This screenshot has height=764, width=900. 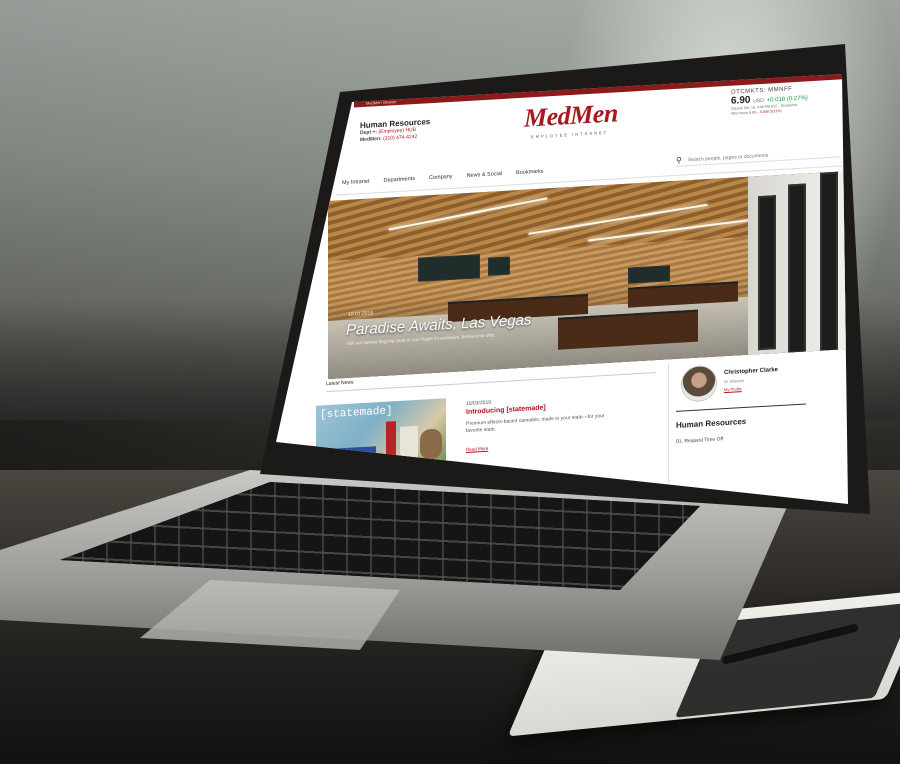 What do you see at coordinates (699, 440) in the screenshot?
I see `hr-panel-item: 01. Request Time Off` at bounding box center [699, 440].